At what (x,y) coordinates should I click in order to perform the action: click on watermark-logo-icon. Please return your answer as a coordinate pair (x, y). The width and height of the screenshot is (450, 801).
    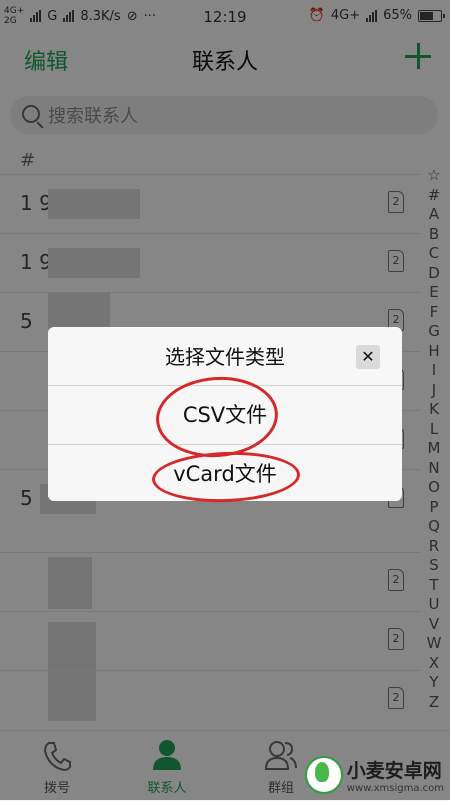
    Looking at the image, I should click on (323, 775).